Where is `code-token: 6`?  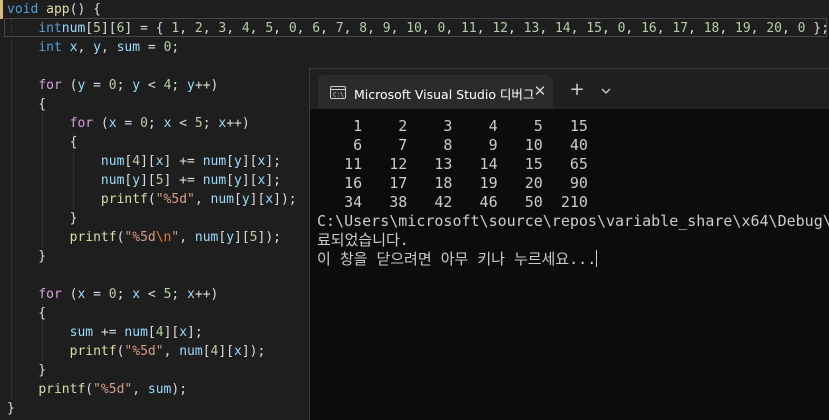
code-token: 6 is located at coordinates (316, 28).